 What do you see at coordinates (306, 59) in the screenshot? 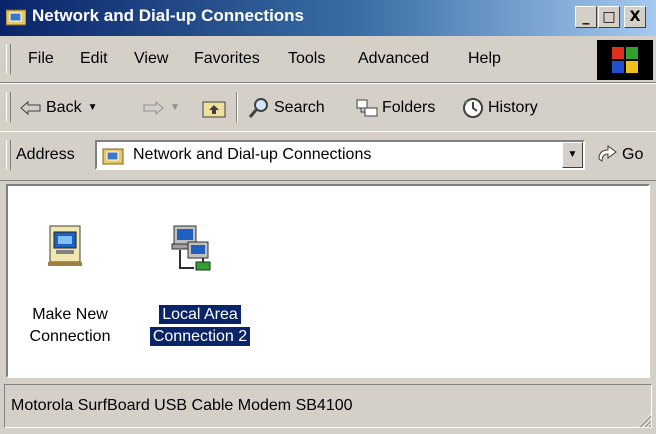
I see `menu-tools: Tools` at bounding box center [306, 59].